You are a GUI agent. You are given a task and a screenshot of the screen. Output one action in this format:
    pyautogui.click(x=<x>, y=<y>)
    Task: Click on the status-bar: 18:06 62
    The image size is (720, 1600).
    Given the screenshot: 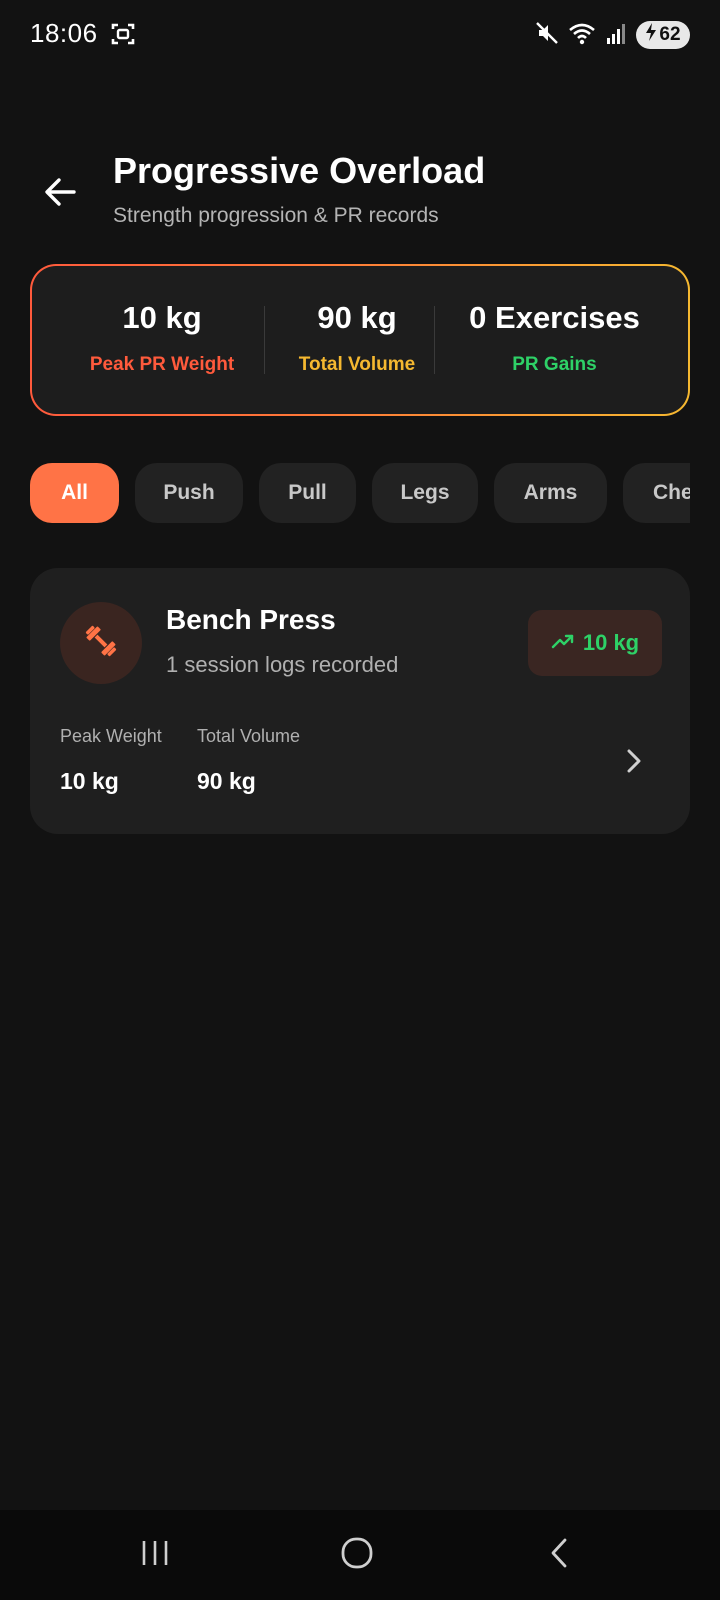 What is the action you would take?
    pyautogui.click(x=360, y=35)
    